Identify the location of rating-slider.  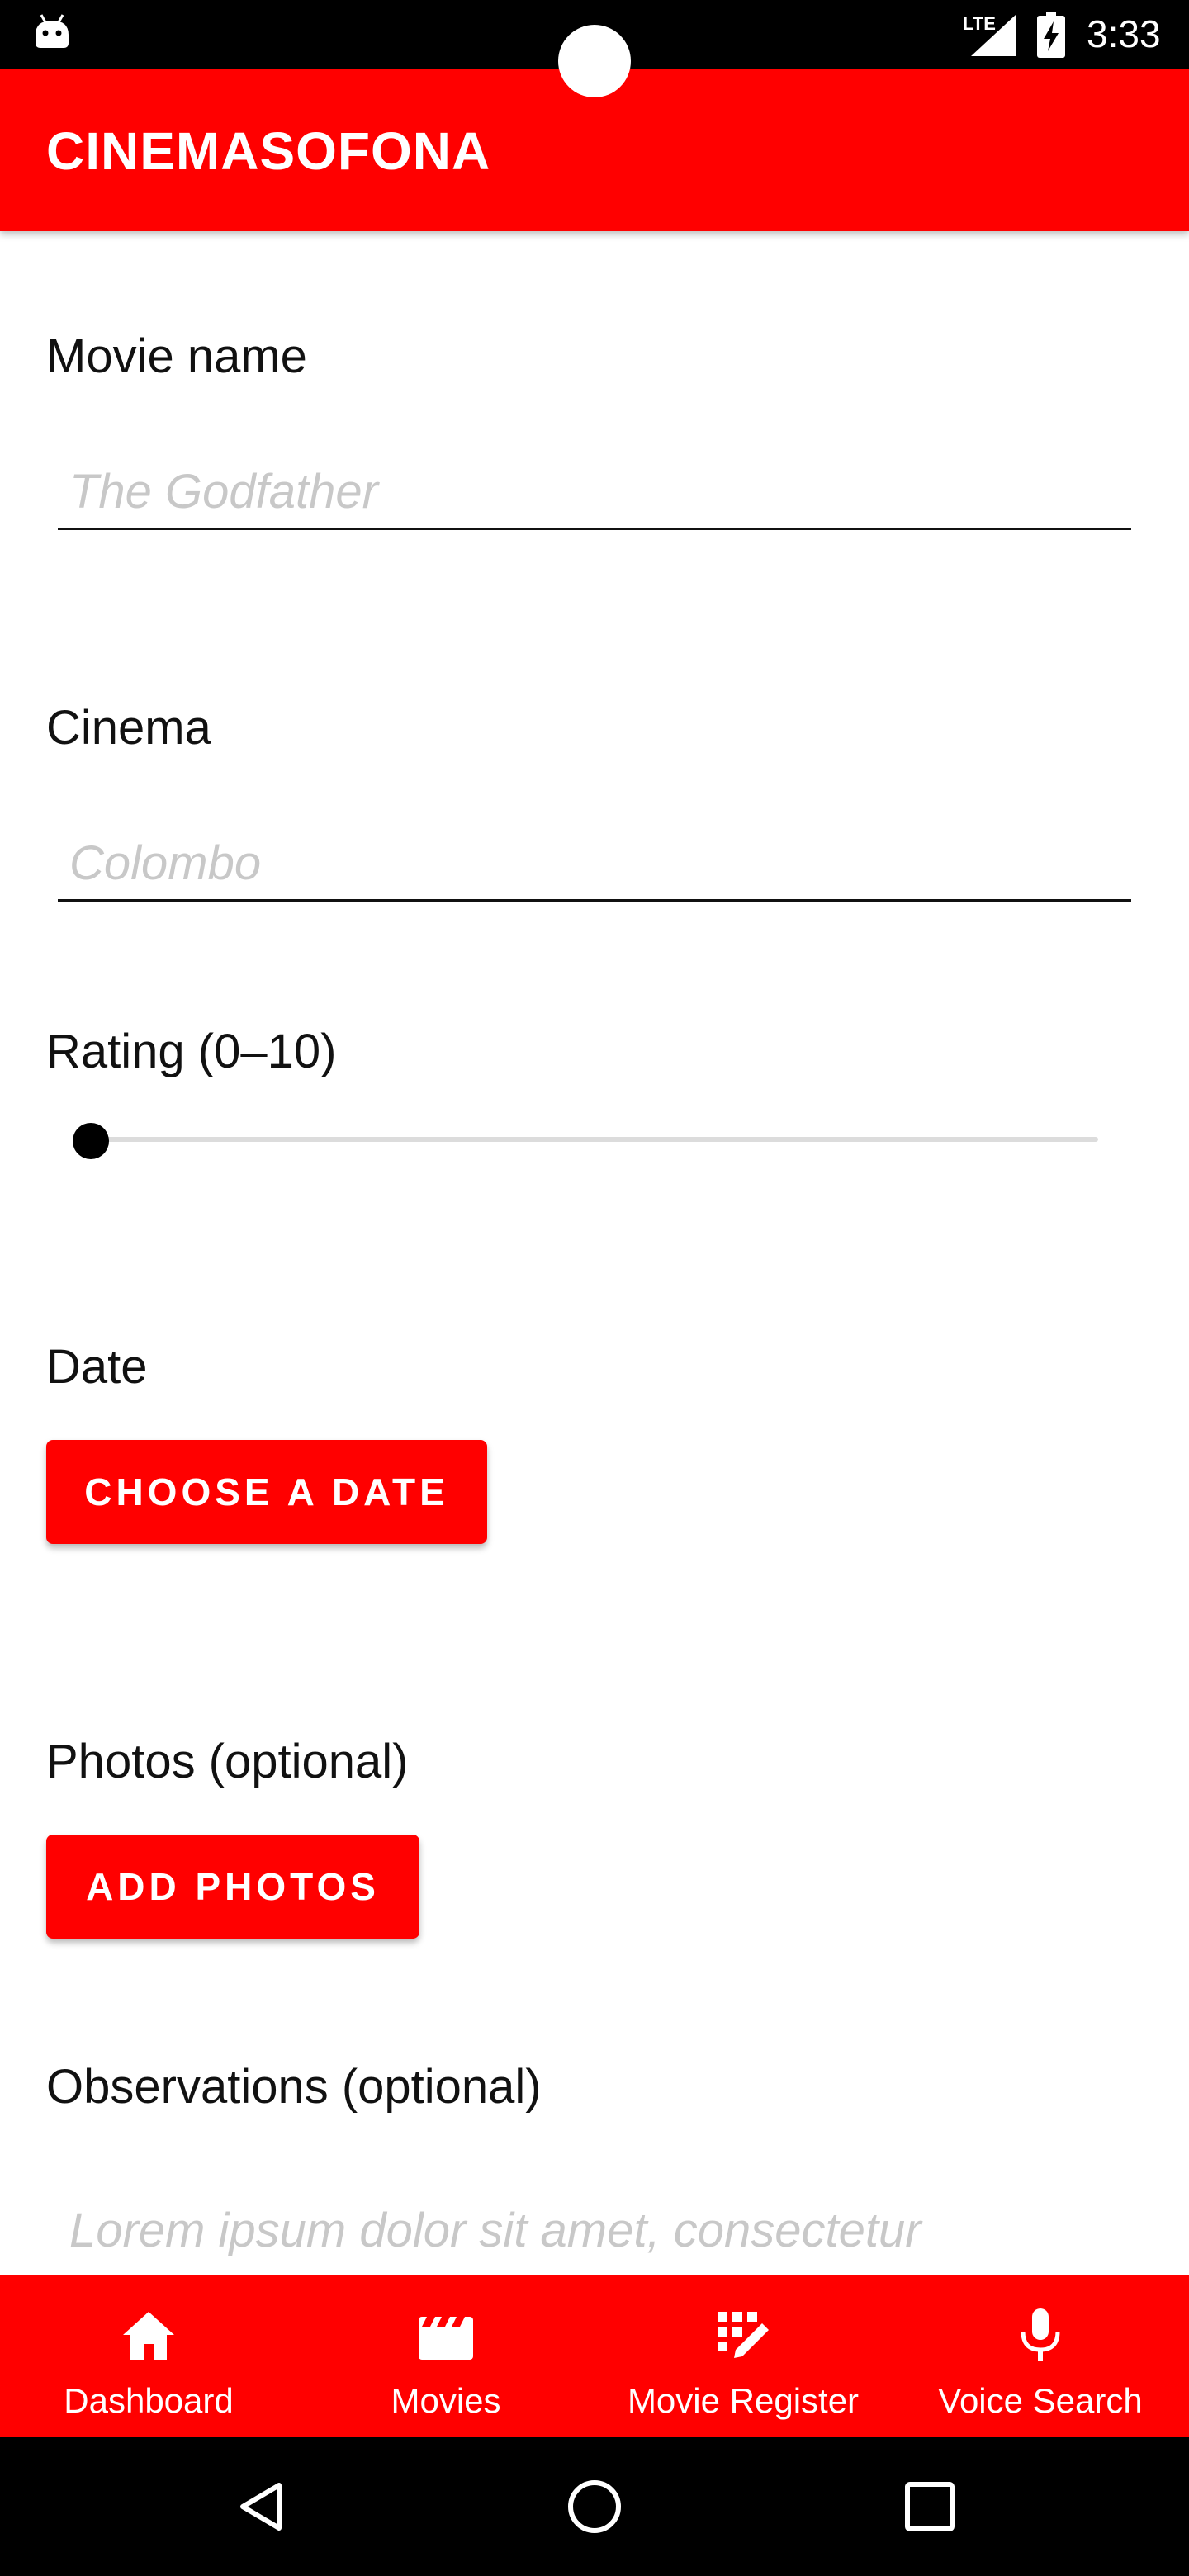
(585, 1141).